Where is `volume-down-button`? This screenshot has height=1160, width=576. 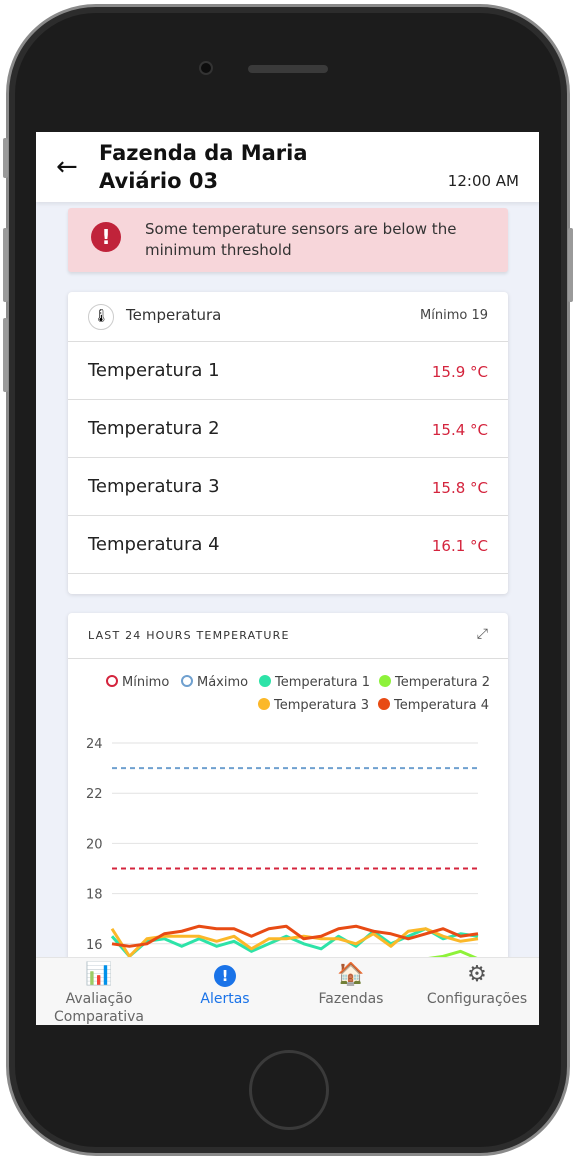
volume-down-button is located at coordinates (5, 355).